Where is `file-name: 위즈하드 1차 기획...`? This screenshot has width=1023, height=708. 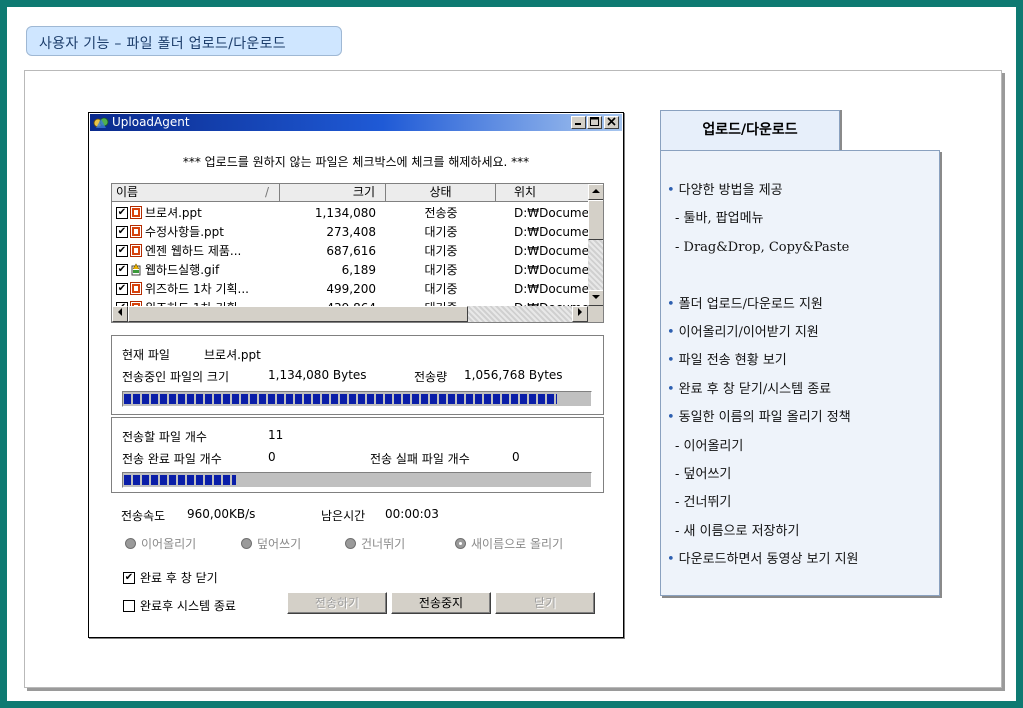
file-name: 위즈하드 1차 기획... is located at coordinates (197, 289).